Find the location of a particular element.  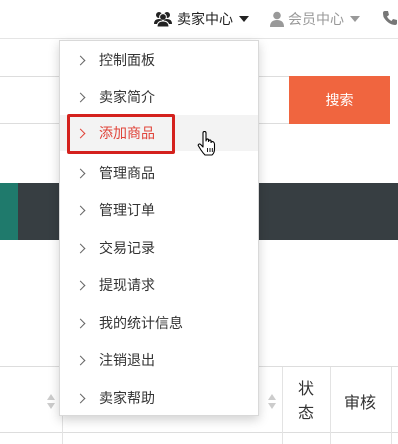

seller-center-menu: 卖家中心 is located at coordinates (201, 19).